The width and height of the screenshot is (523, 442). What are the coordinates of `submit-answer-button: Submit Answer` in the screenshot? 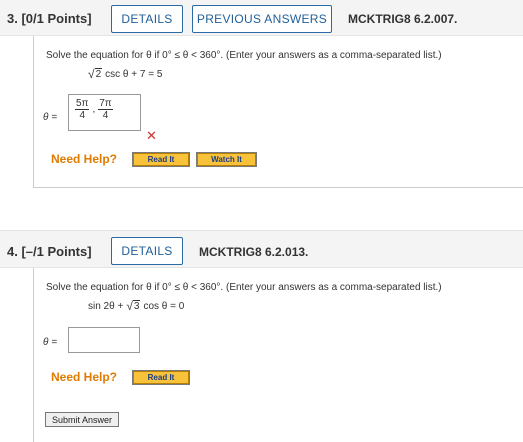 It's located at (82, 419).